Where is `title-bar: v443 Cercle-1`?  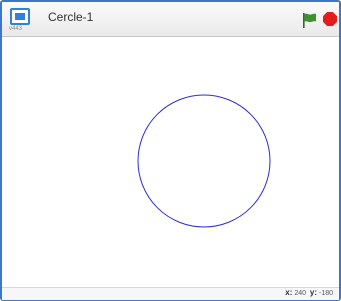 title-bar: v443 Cercle-1 is located at coordinates (170, 19).